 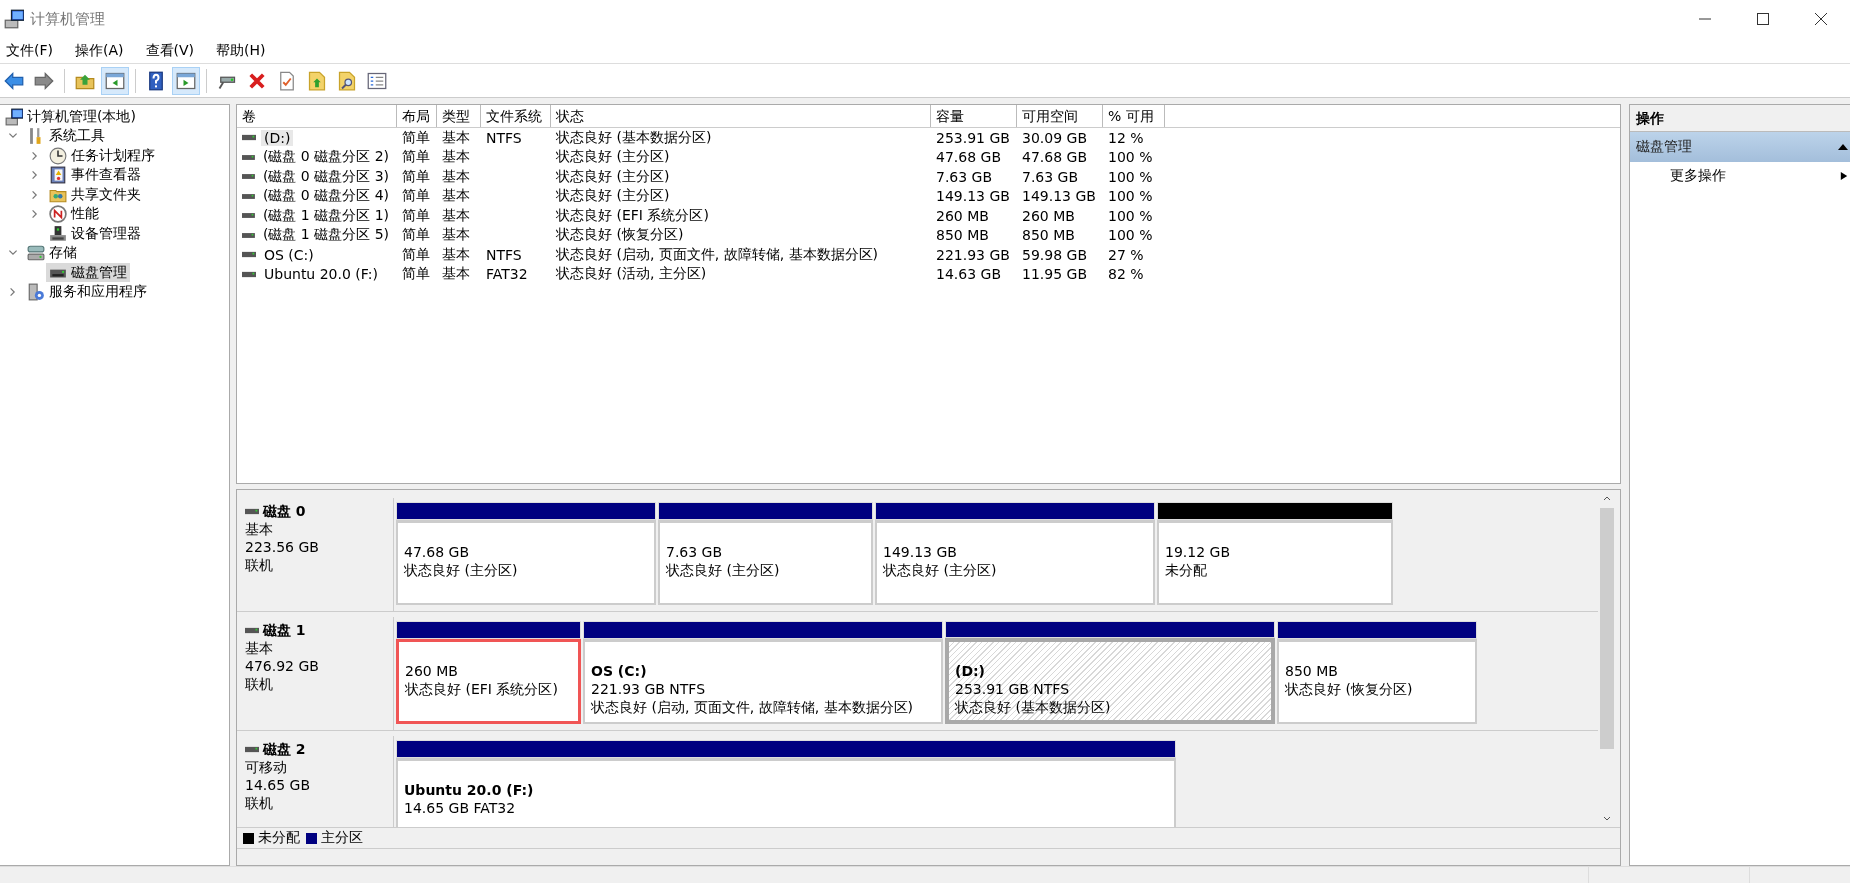 I want to click on tree-item: 系统工具, so click(x=66, y=136).